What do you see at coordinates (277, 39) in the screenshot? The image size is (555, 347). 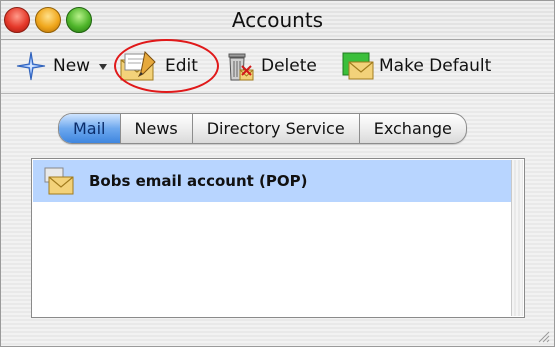 I see `toolbar-top-divider` at bounding box center [277, 39].